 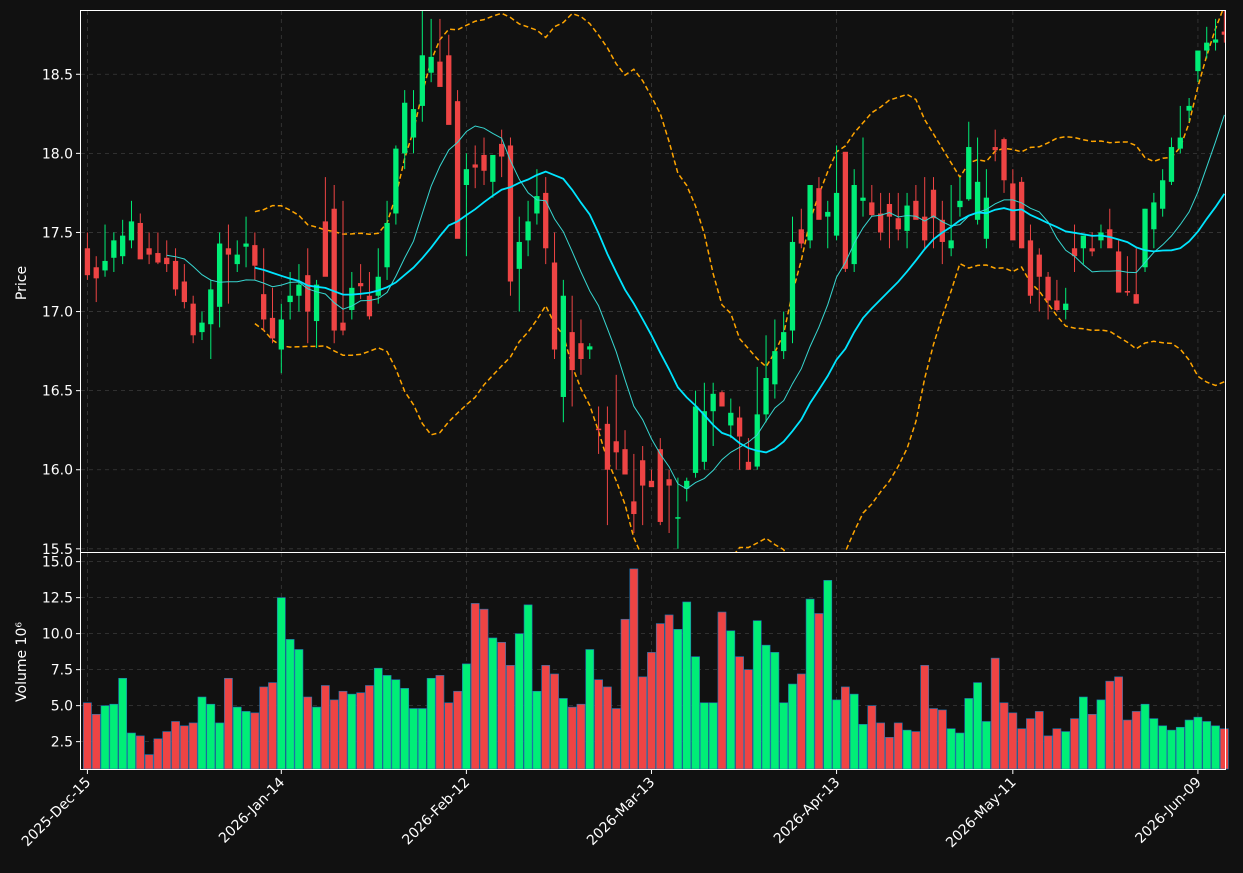 I want to click on volume-axis-label: Volume 10⁶, so click(x=22, y=662).